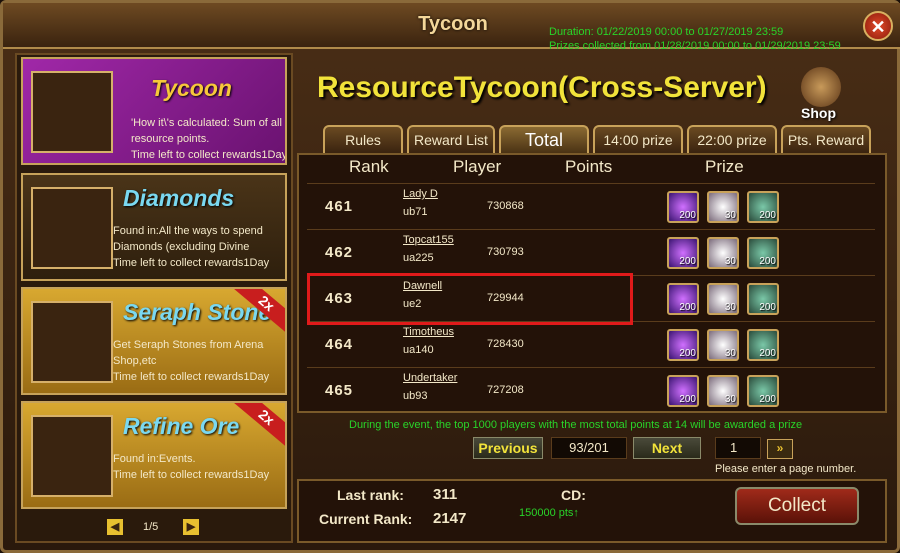 The height and width of the screenshot is (553, 900). What do you see at coordinates (544, 139) in the screenshot?
I see `tab-total: Total` at bounding box center [544, 139].